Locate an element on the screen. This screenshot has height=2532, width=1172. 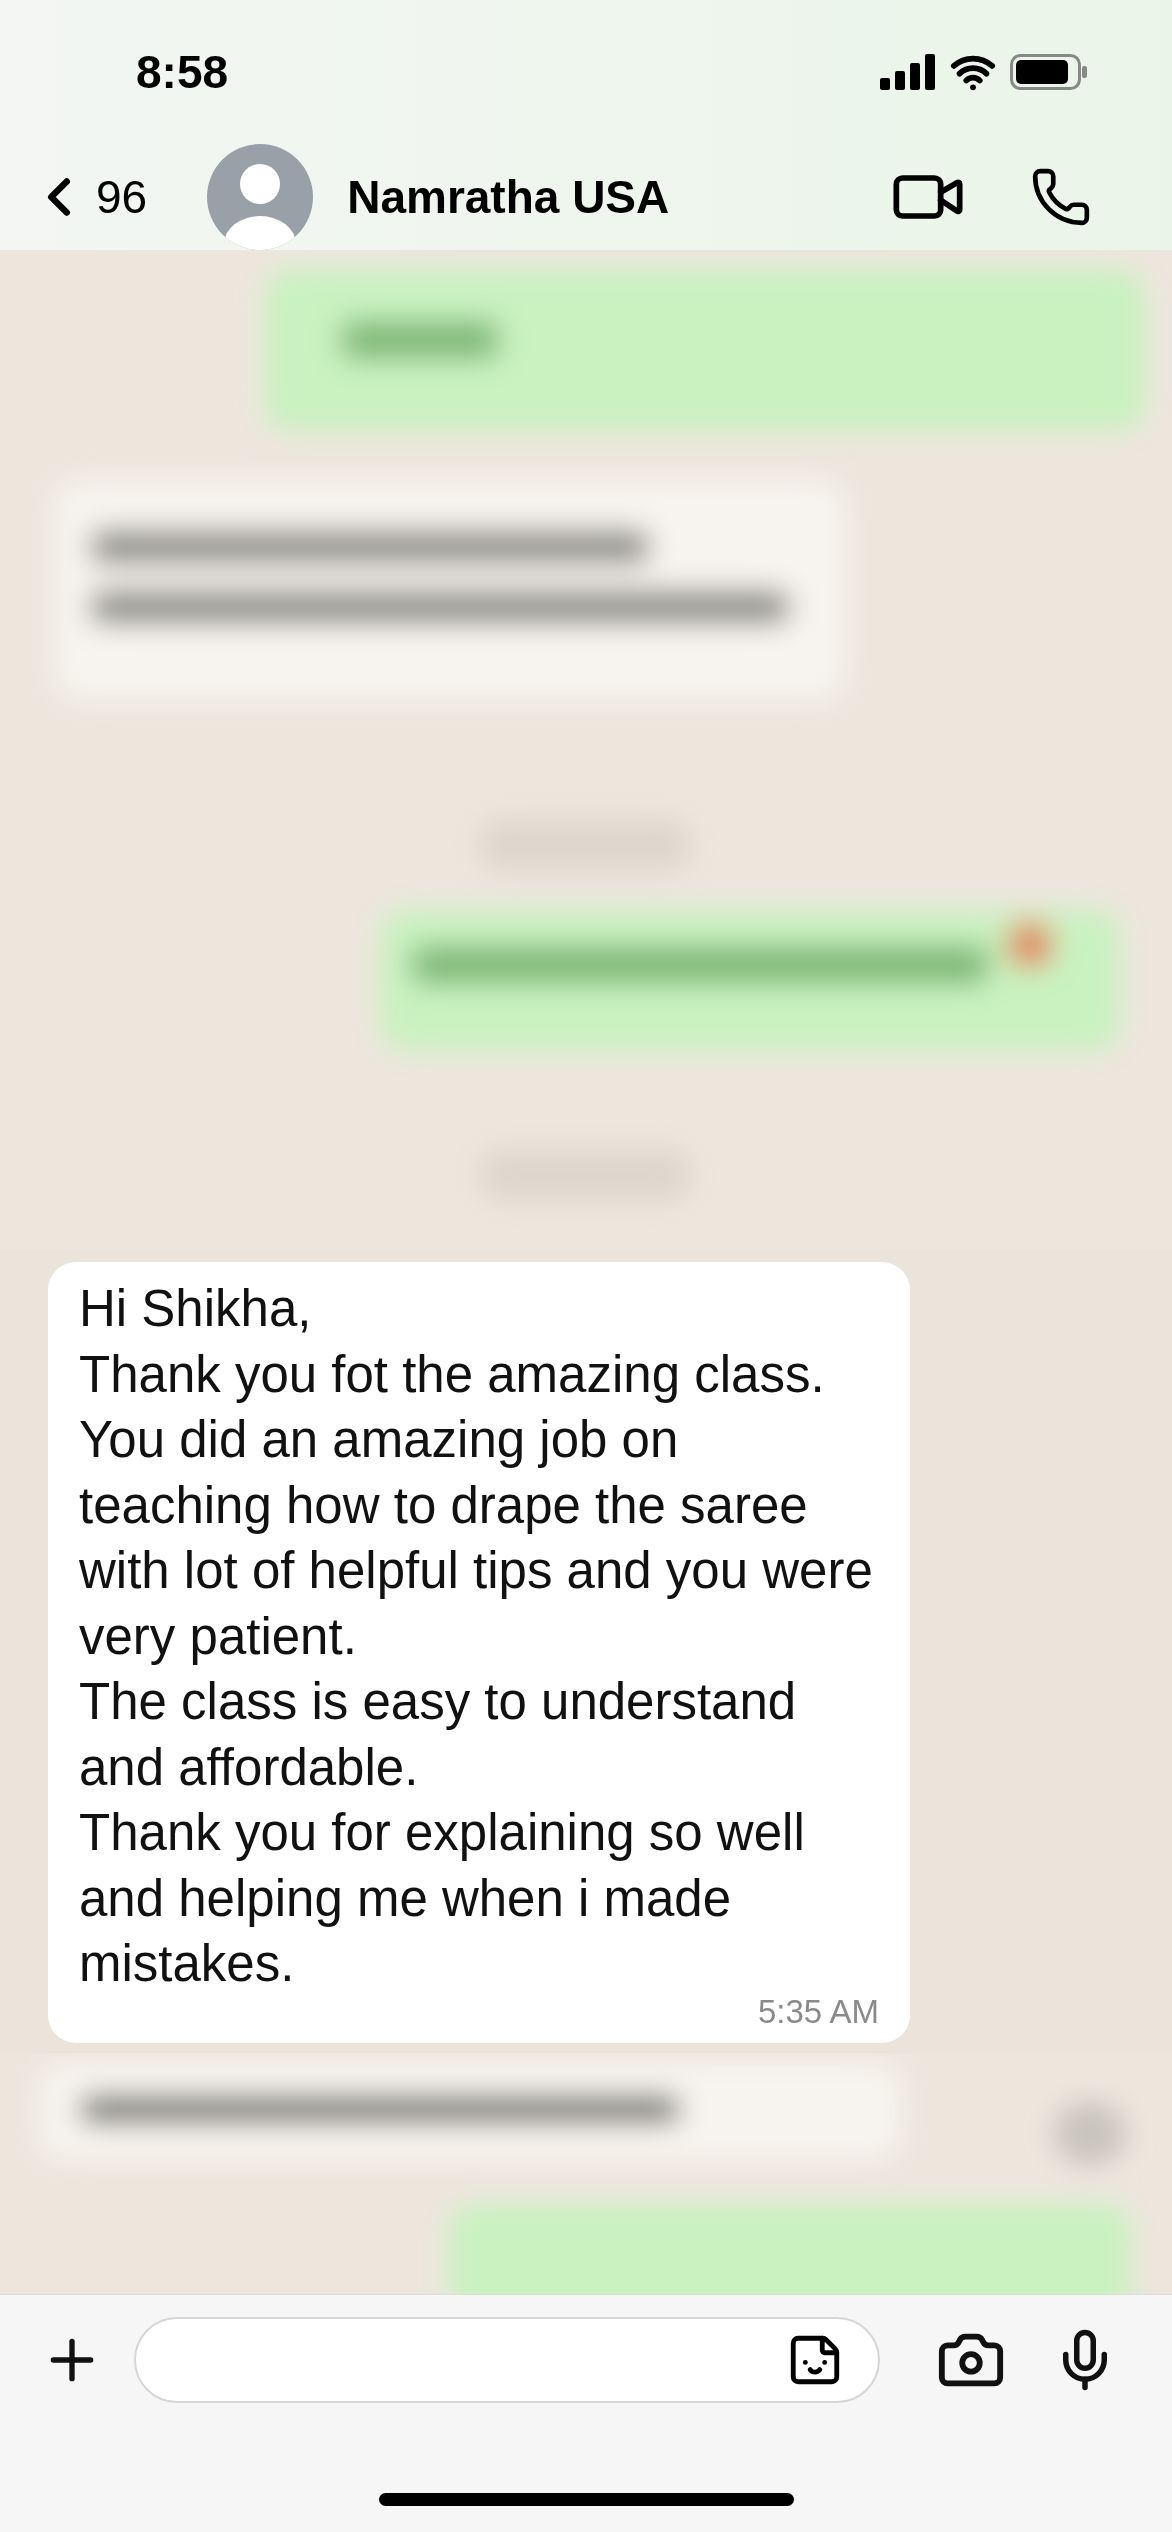
contact-name: Namratha USA is located at coordinates (586, 197).